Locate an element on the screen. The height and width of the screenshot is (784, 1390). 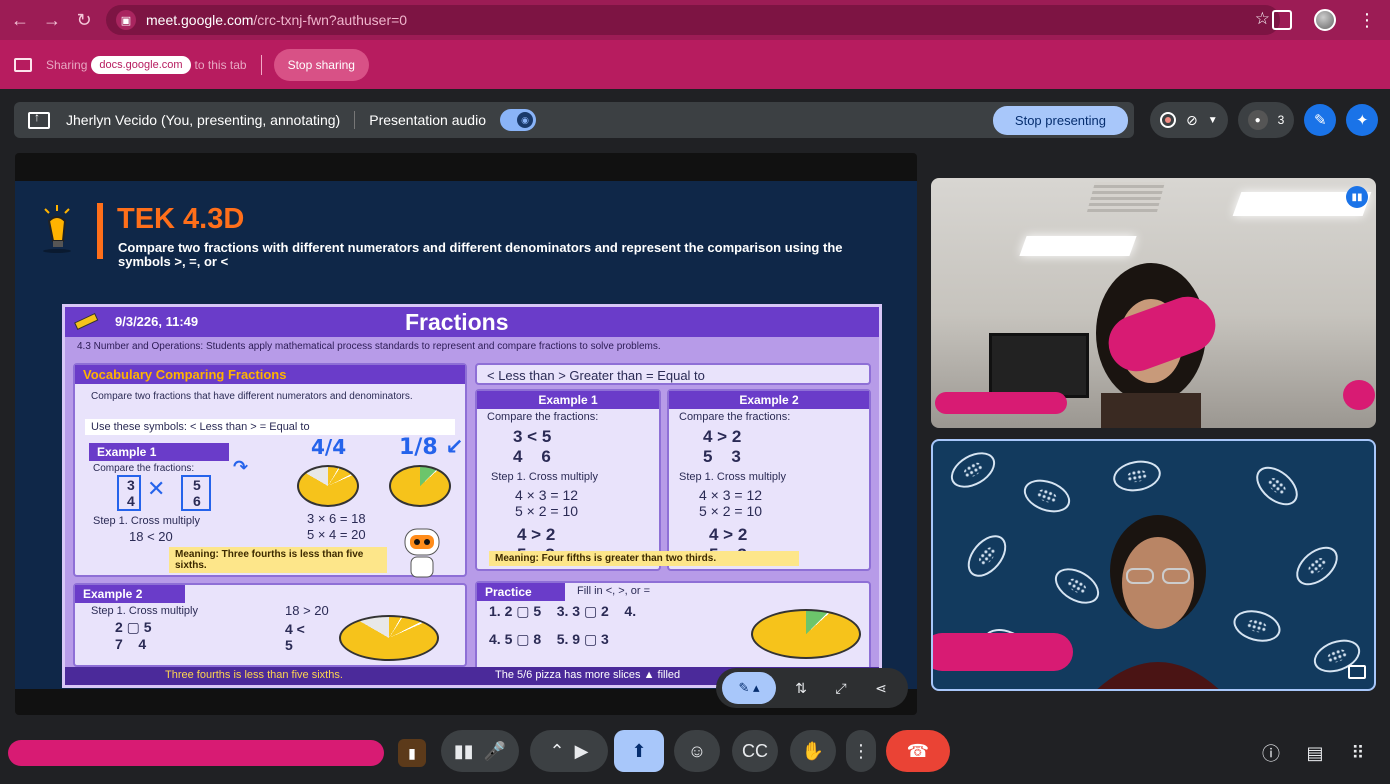
footer-left-text: Three fourths is less than five sixths. is located at coordinates (254, 675).